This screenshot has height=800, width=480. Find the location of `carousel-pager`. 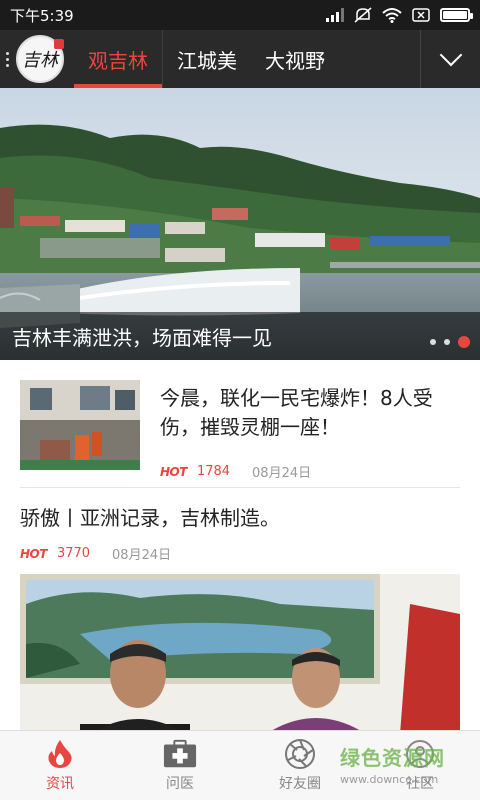

carousel-pager is located at coordinates (450, 342).